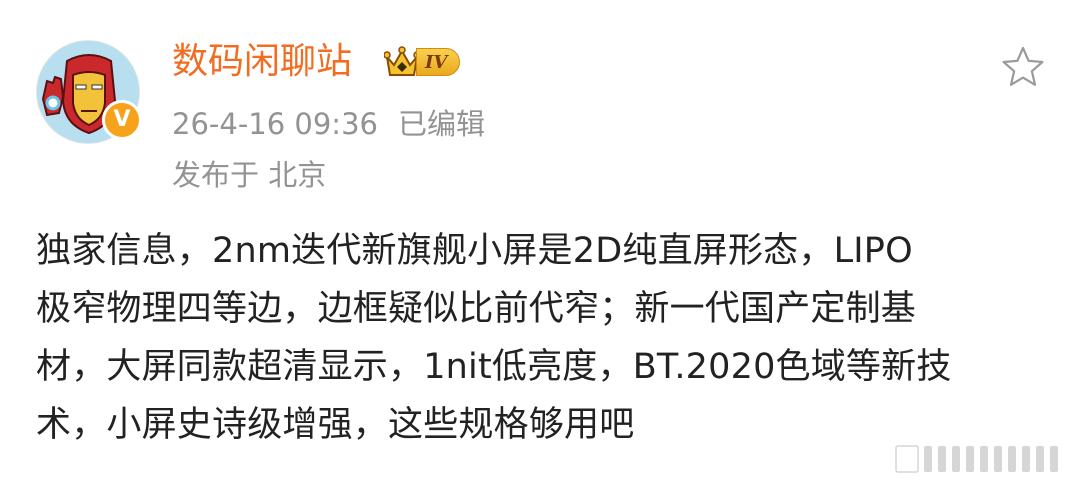 This screenshot has width=1080, height=482. Describe the element at coordinates (474, 251) in the screenshot. I see `post-content-line: 独家信息，2nm迭代新旗舰小屏是2D纯直屏形态，LIPO` at that location.